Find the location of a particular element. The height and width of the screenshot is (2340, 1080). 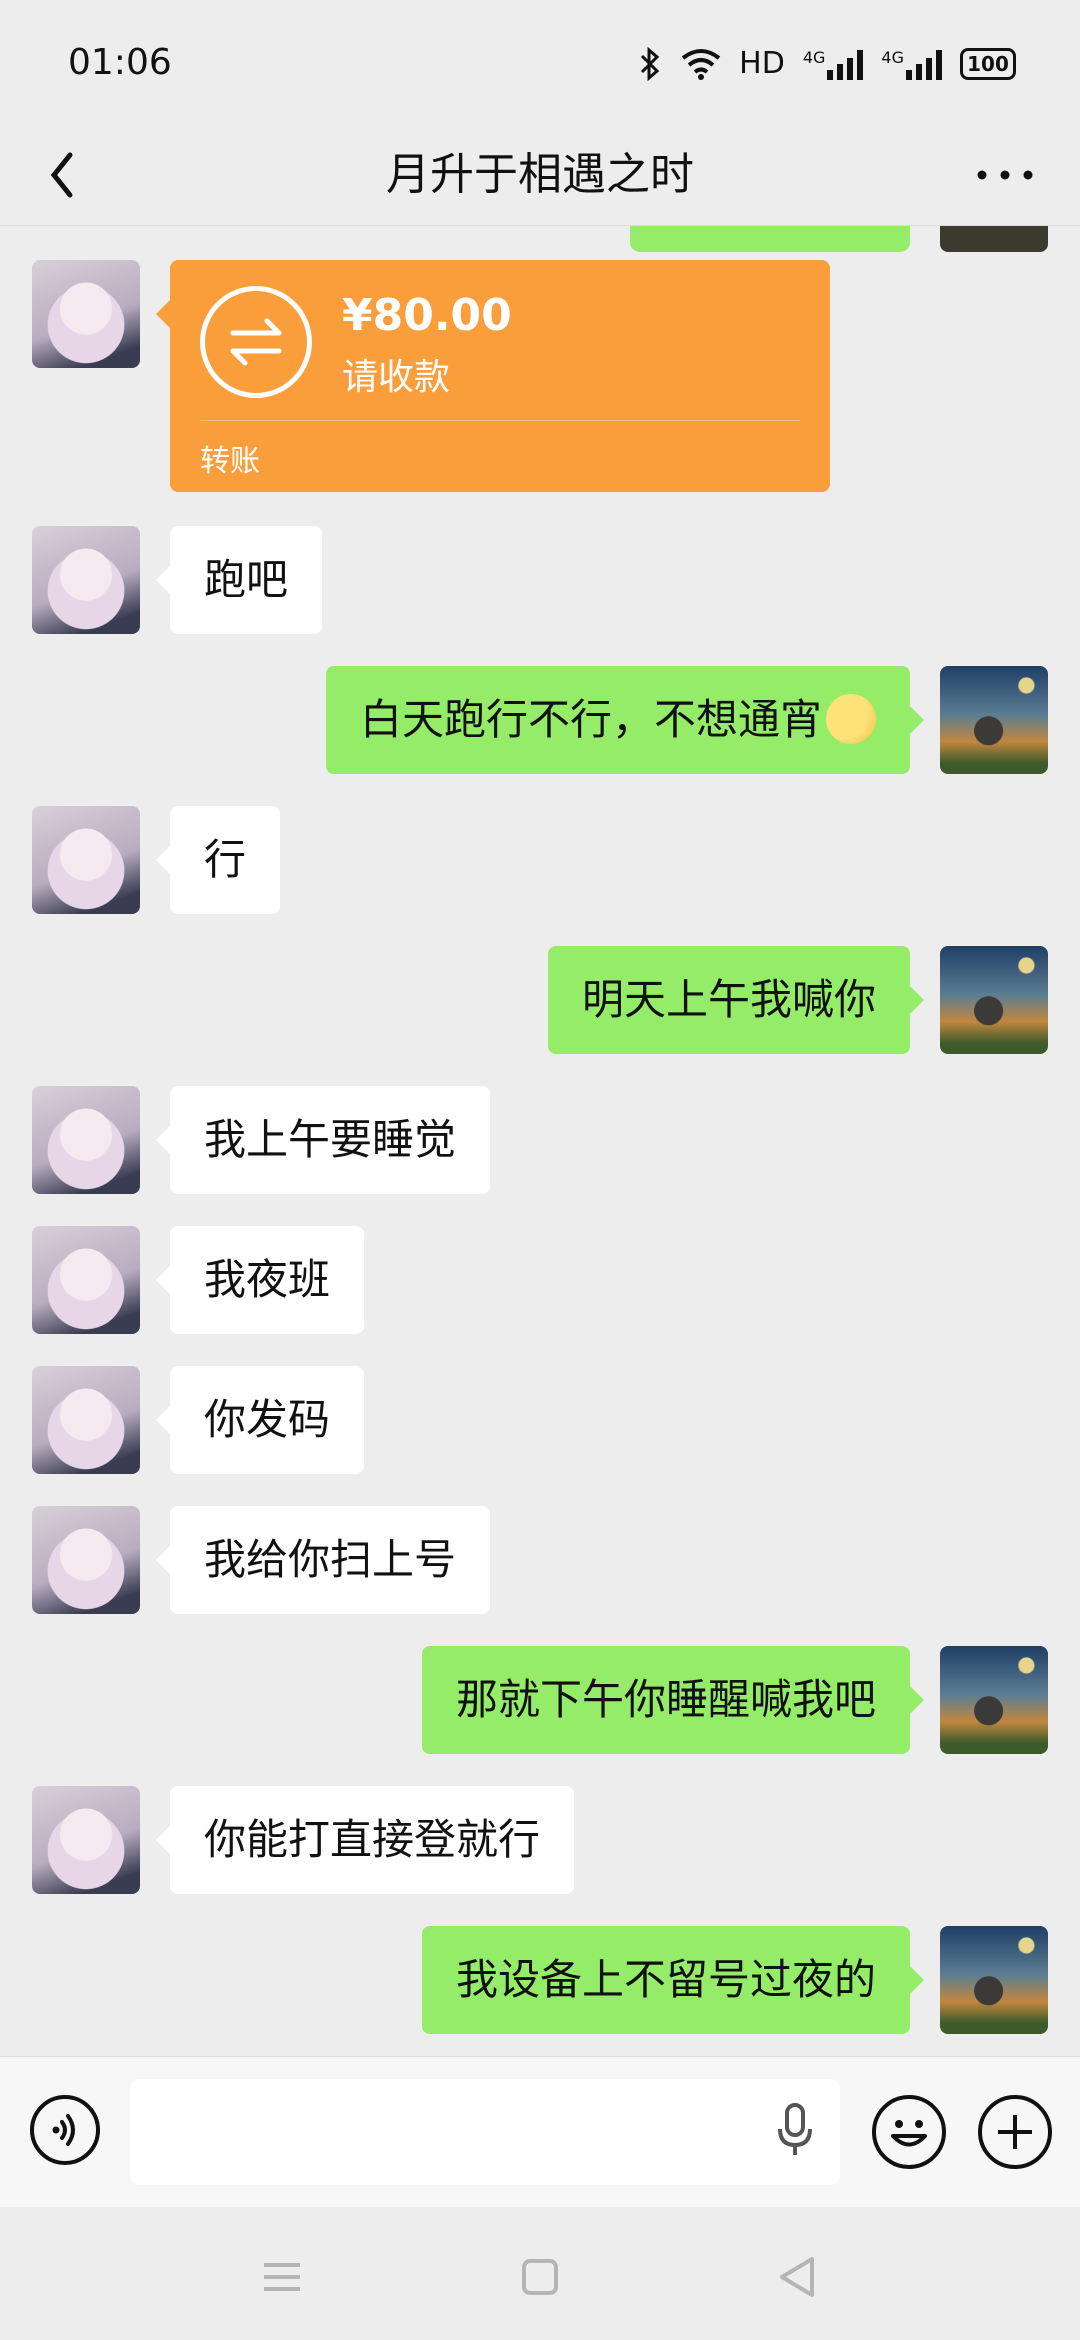

nav-menu-button is located at coordinates (282, 2277).